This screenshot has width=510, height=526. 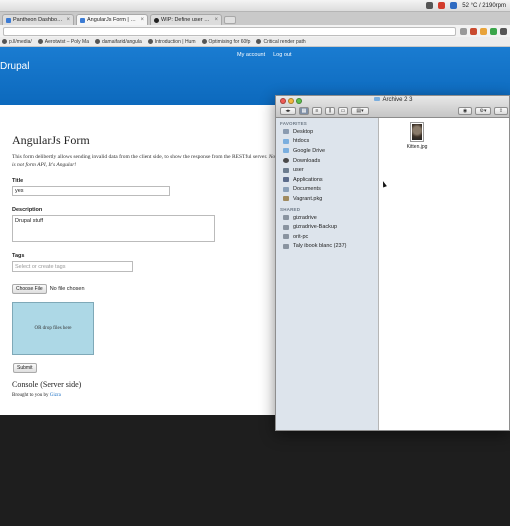 I want to click on tab-pantheon-dashboard: Pantheon Dashboard ×, so click(x=38, y=19).